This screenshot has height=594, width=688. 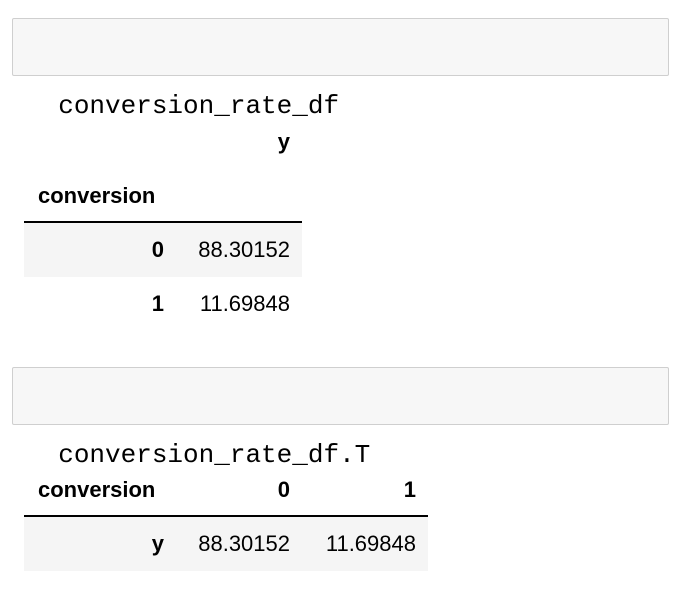 I want to click on row-index: 0, so click(x=157, y=249).